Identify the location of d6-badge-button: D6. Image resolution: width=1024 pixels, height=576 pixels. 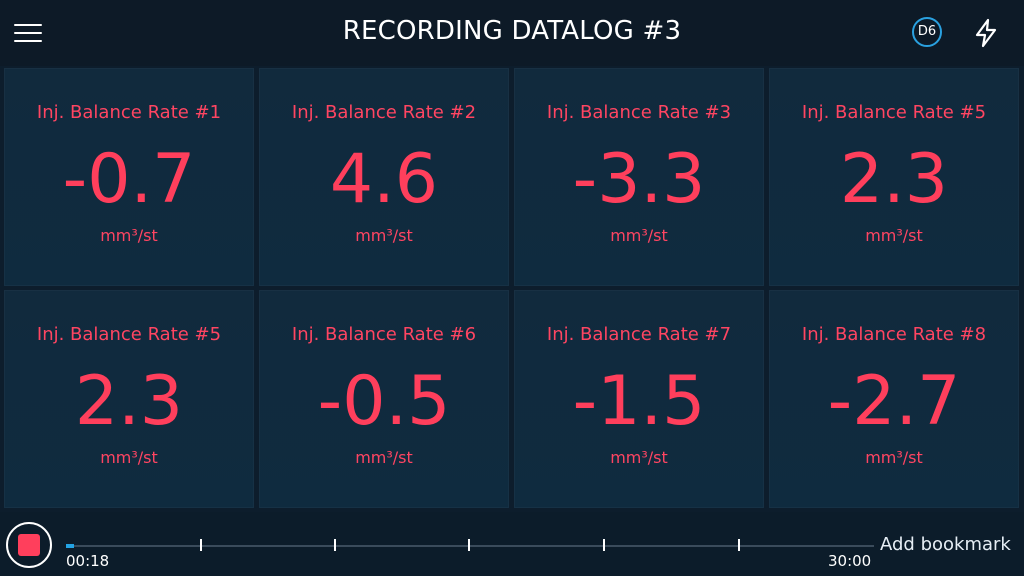
(927, 32).